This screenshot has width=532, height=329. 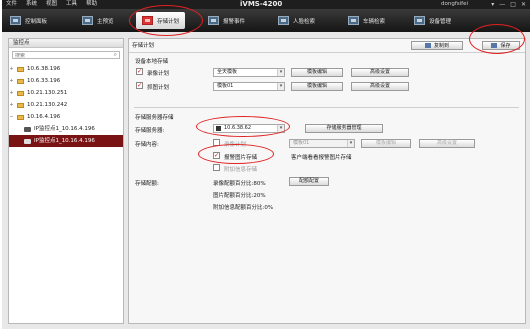 What do you see at coordinates (501, 45) in the screenshot?
I see `save-button: 保存` at bounding box center [501, 45].